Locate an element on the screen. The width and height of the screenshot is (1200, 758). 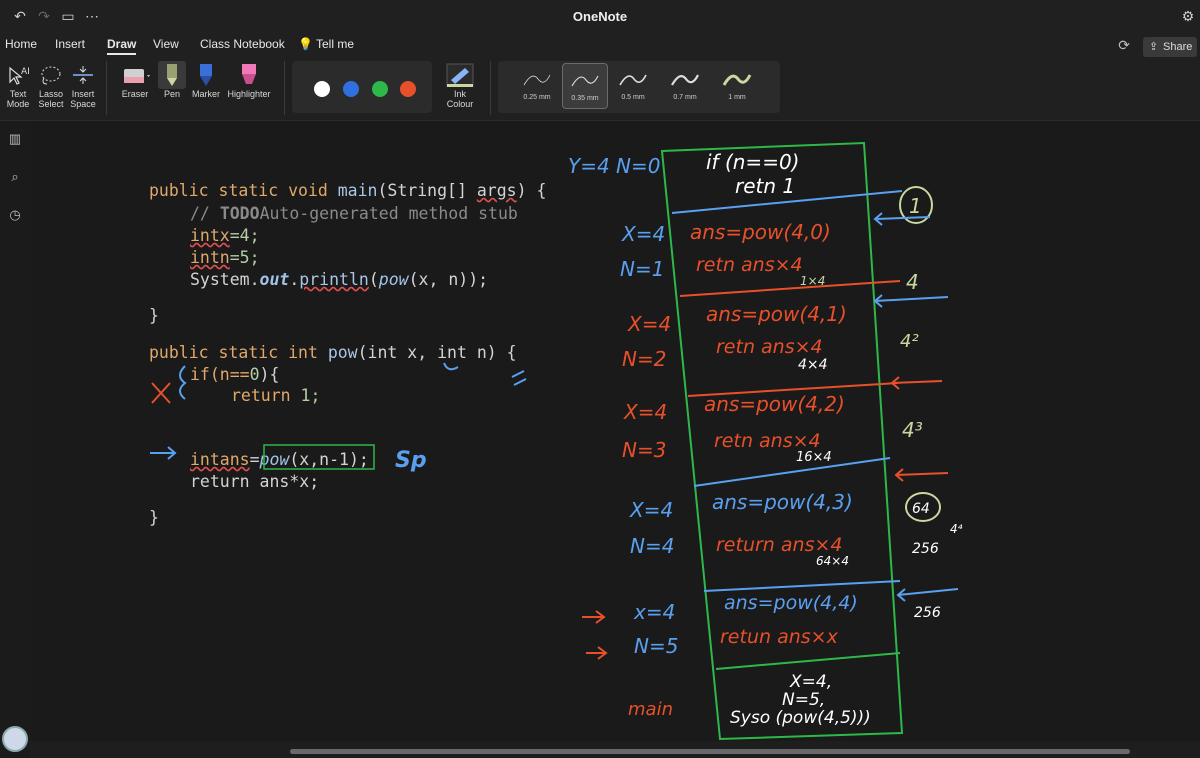
ink-base-return: retn 1 is located at coordinates (765, 186).